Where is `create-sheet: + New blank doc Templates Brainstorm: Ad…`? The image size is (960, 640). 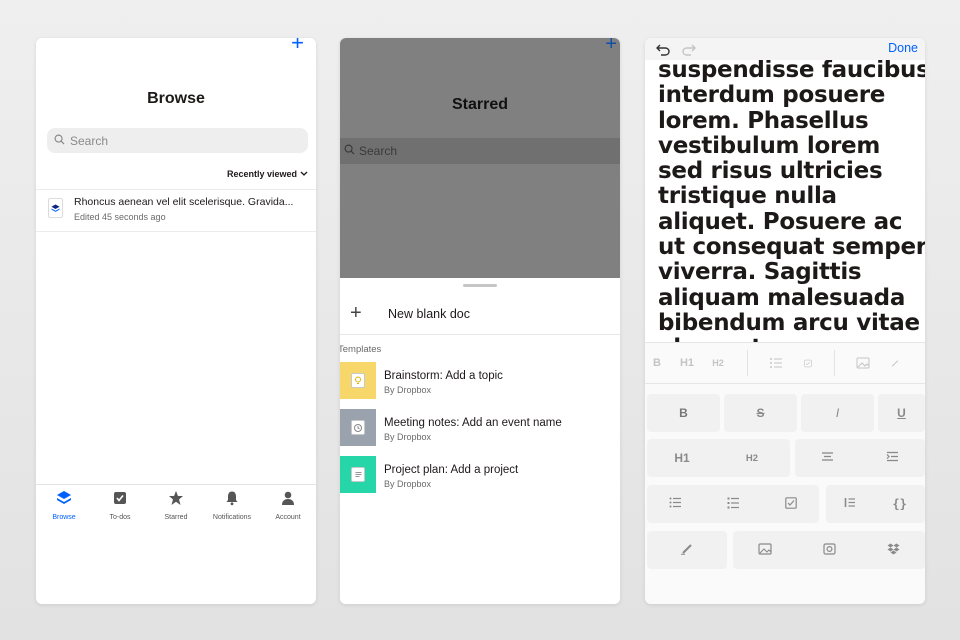 create-sheet: + New blank doc Templates Brainstorm: Ad… is located at coordinates (480, 441).